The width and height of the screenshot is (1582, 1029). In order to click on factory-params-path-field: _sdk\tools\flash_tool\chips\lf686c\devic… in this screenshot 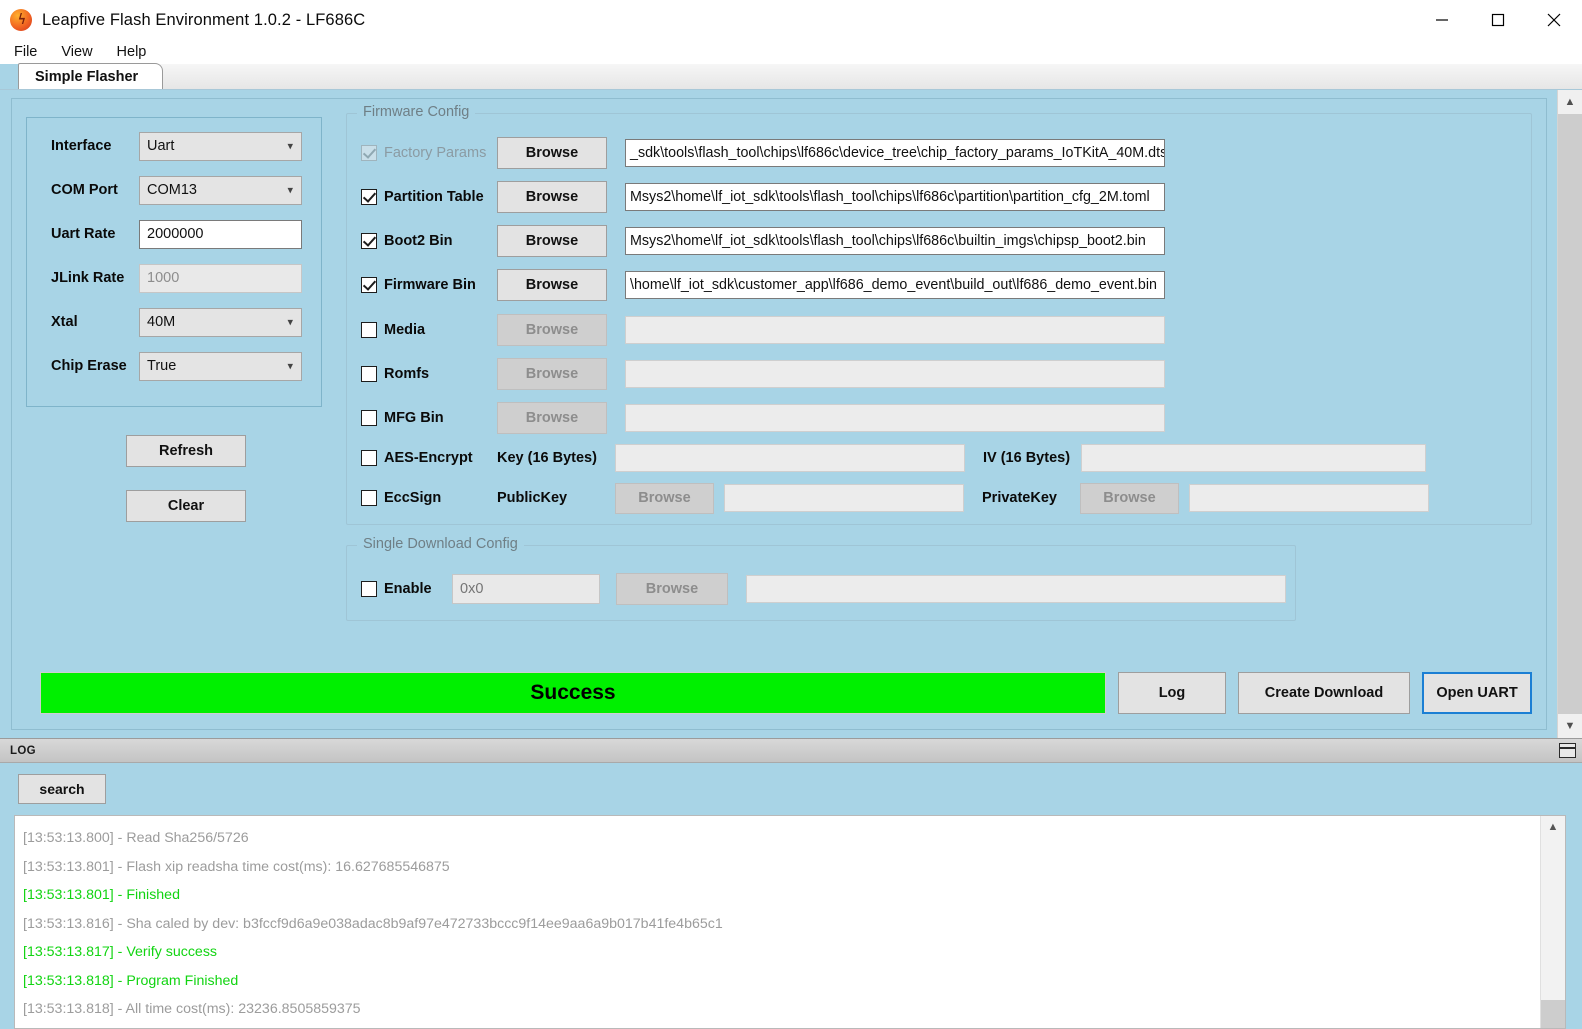, I will do `click(895, 153)`.